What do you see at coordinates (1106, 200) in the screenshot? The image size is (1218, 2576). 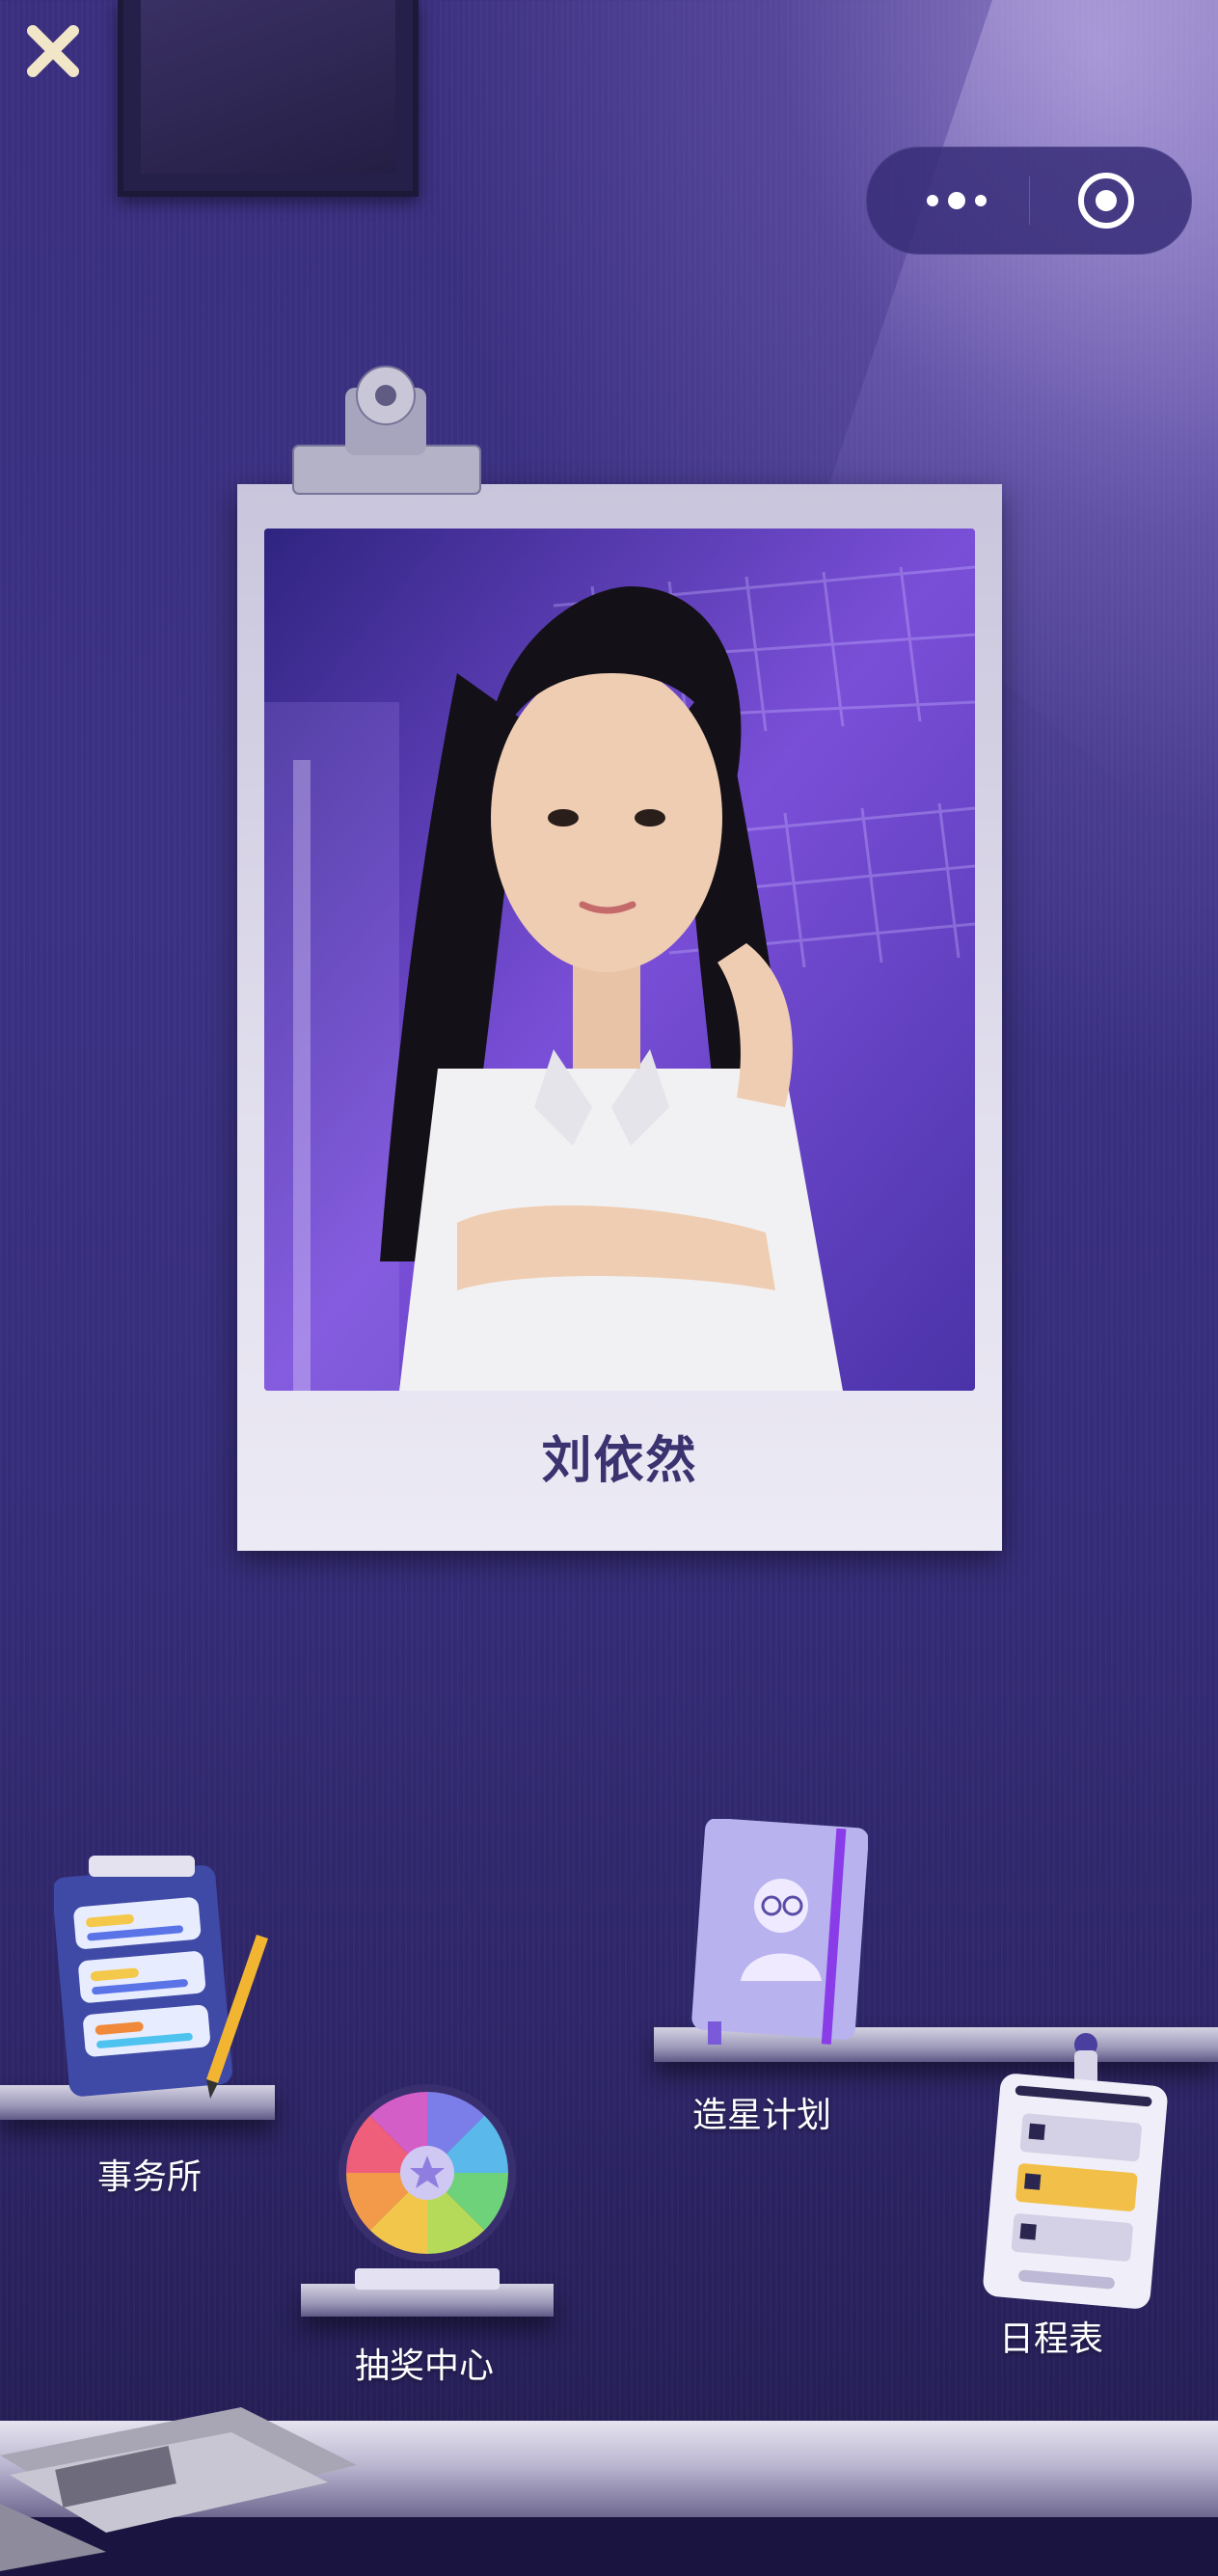 I see `target-circle-icon` at bounding box center [1106, 200].